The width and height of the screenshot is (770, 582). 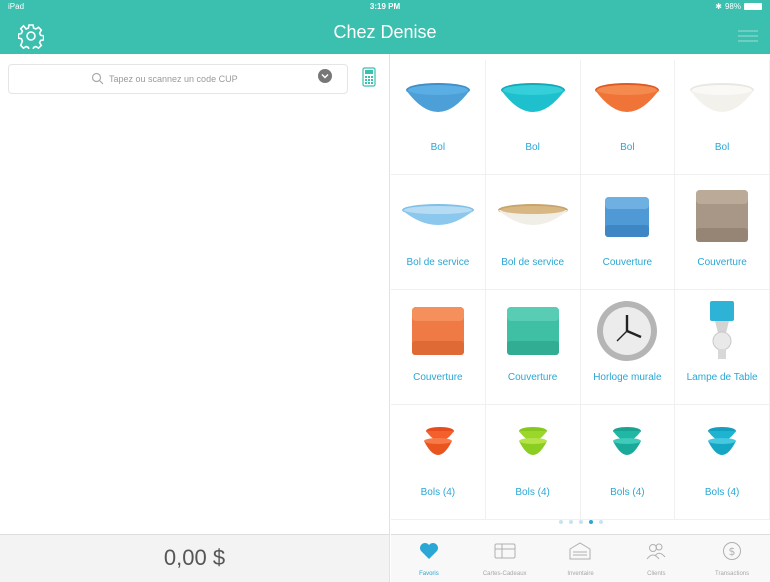 What do you see at coordinates (753, 6) in the screenshot?
I see `battery-icon` at bounding box center [753, 6].